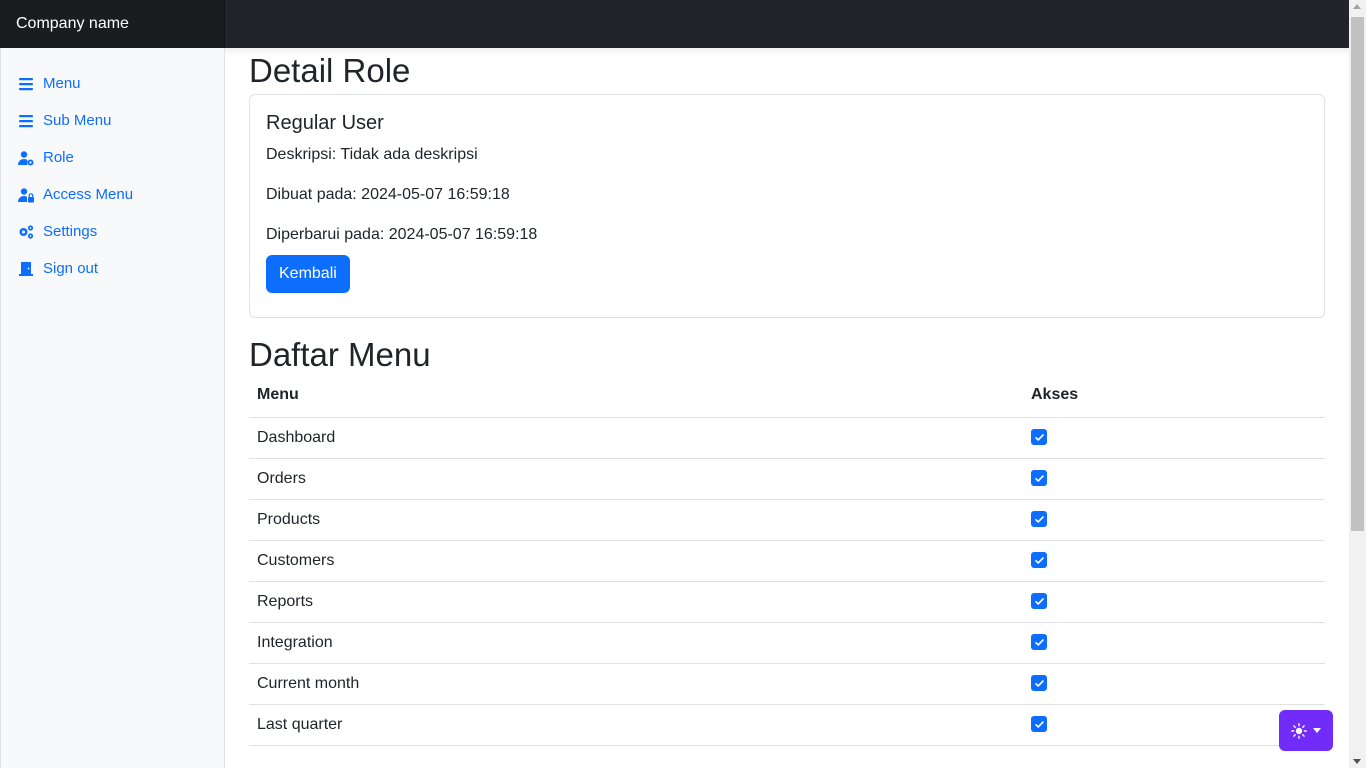  What do you see at coordinates (26, 269) in the screenshot?
I see `door-icon` at bounding box center [26, 269].